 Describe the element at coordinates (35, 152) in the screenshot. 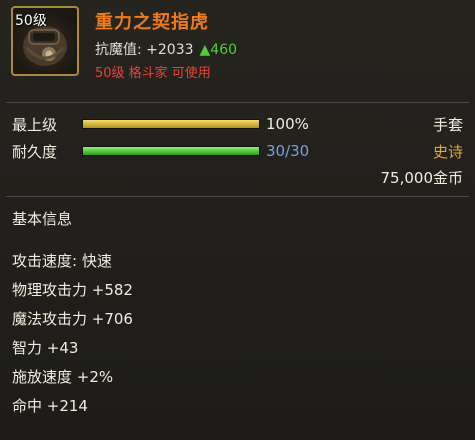

I see `durability-label: 耐久度` at that location.